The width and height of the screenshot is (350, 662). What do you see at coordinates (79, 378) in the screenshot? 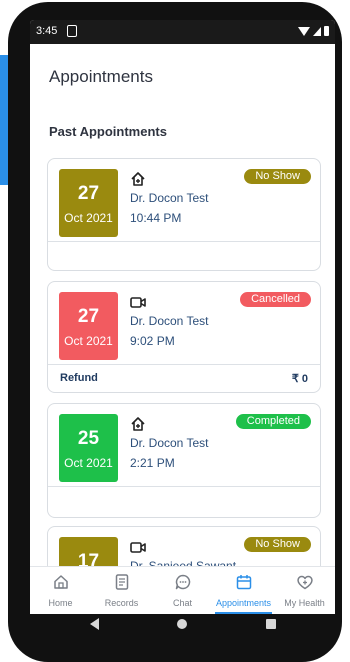
I see `refund-label: Refund` at bounding box center [79, 378].